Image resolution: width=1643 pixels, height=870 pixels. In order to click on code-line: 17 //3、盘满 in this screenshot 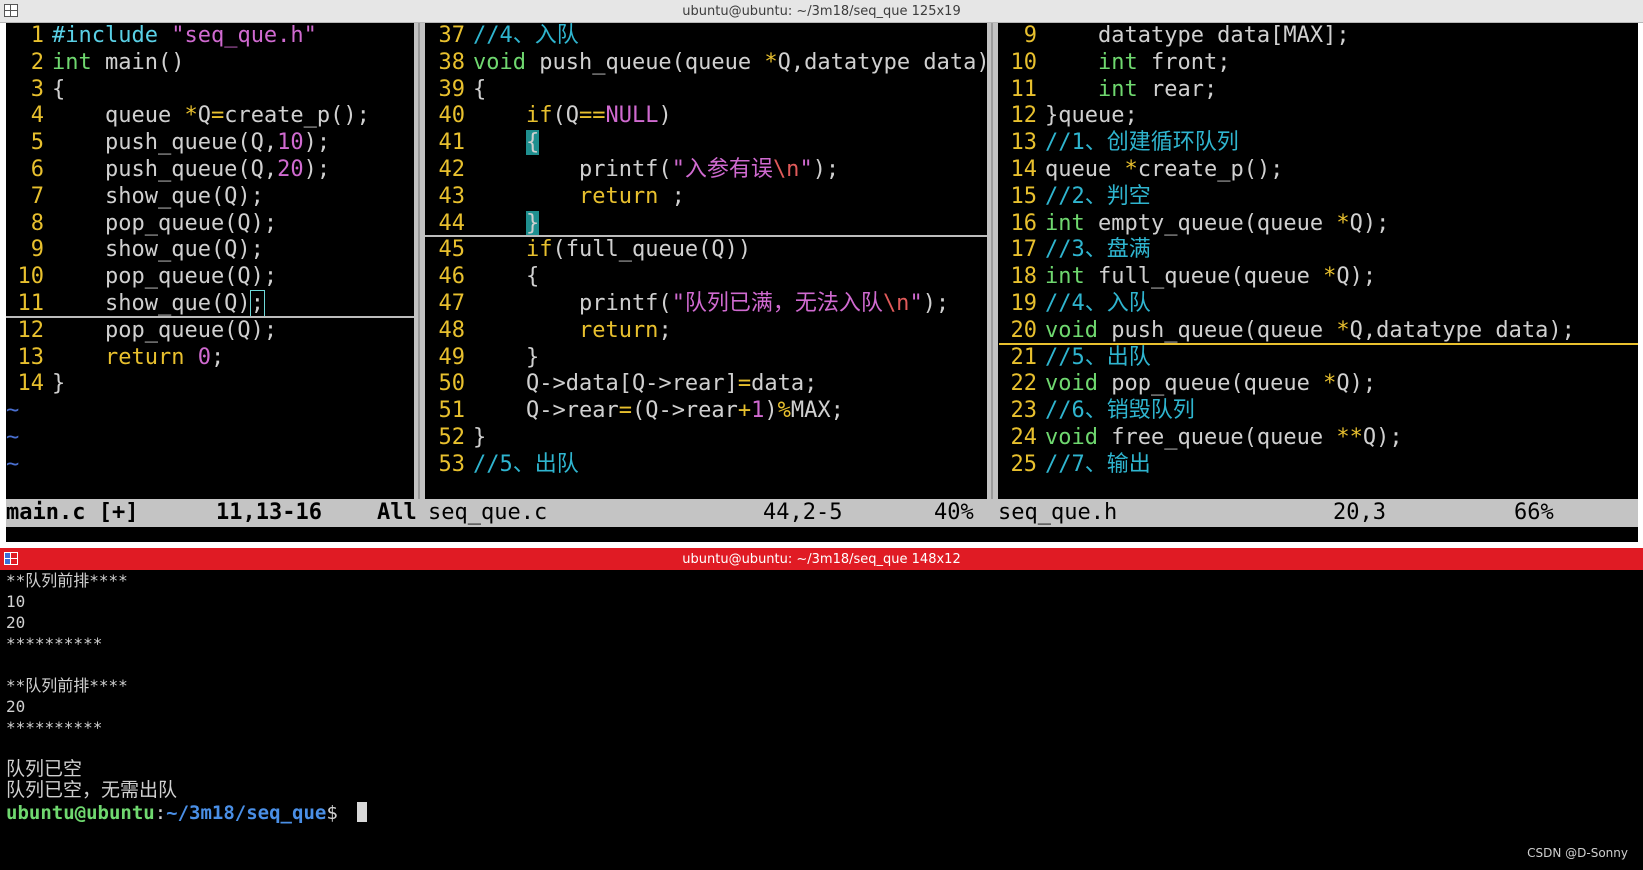, I will do `click(1318, 250)`.